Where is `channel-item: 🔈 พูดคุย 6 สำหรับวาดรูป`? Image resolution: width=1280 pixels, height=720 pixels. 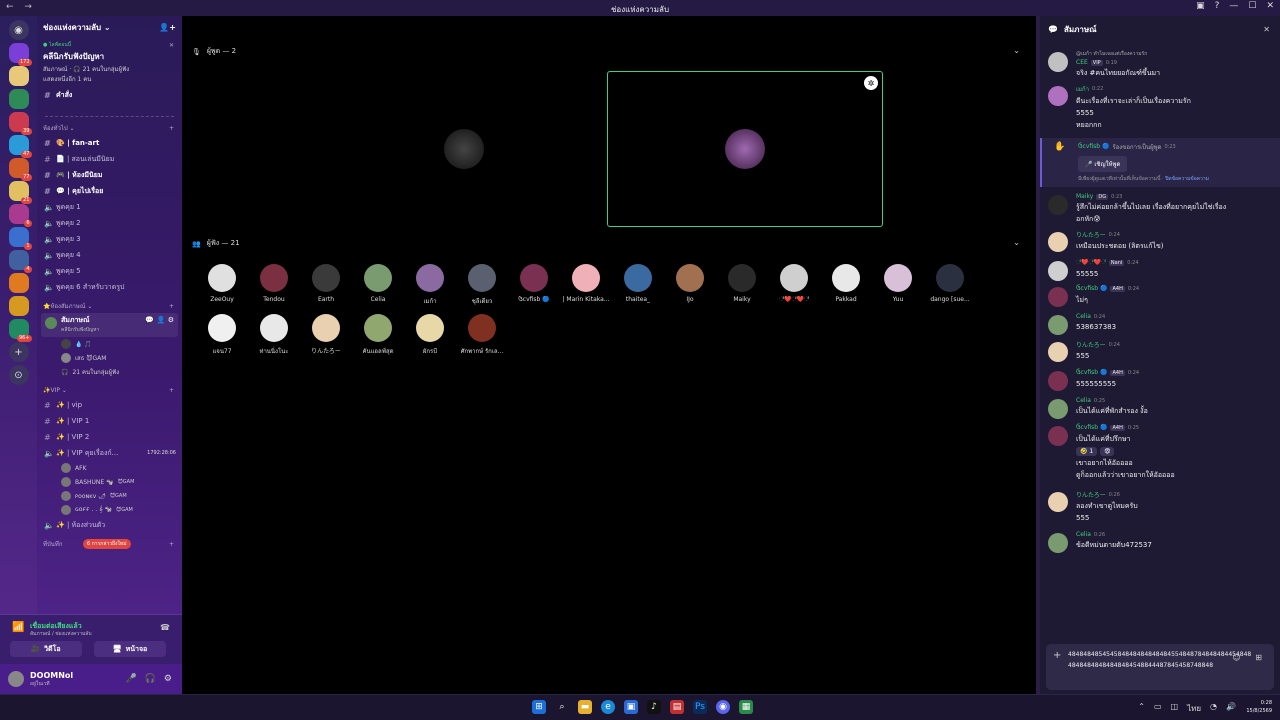
channel-item: 🔈 พูดคุย 6 สำหรับวาดรูป is located at coordinates (109, 287).